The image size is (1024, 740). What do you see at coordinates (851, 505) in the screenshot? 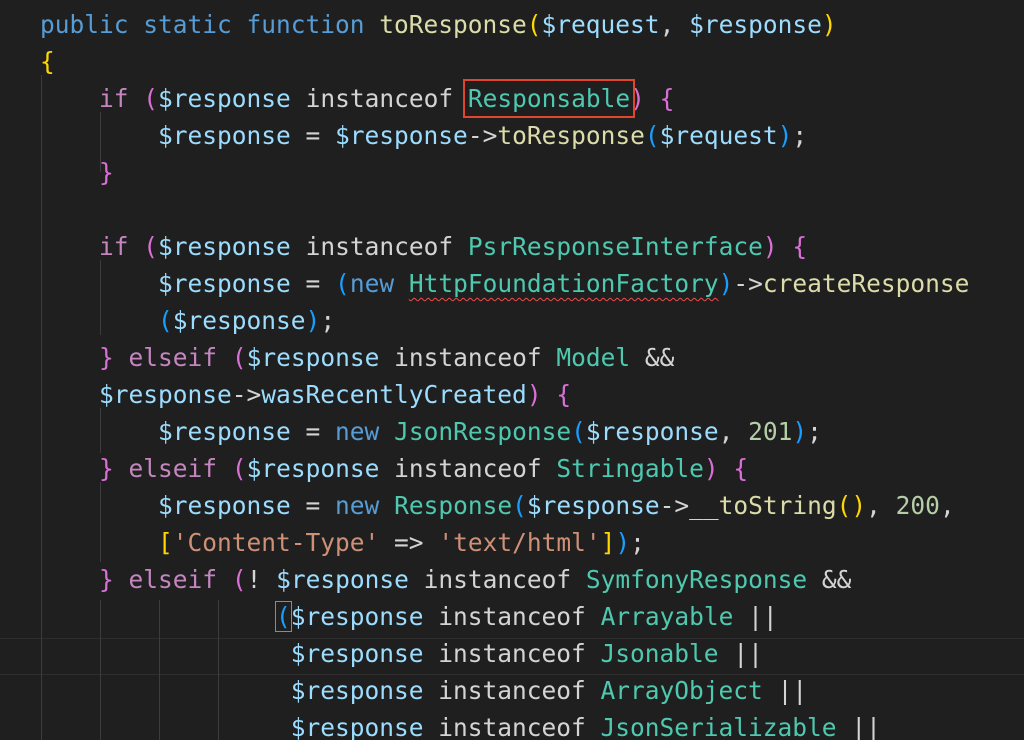
I see `code-token: ()` at bounding box center [851, 505].